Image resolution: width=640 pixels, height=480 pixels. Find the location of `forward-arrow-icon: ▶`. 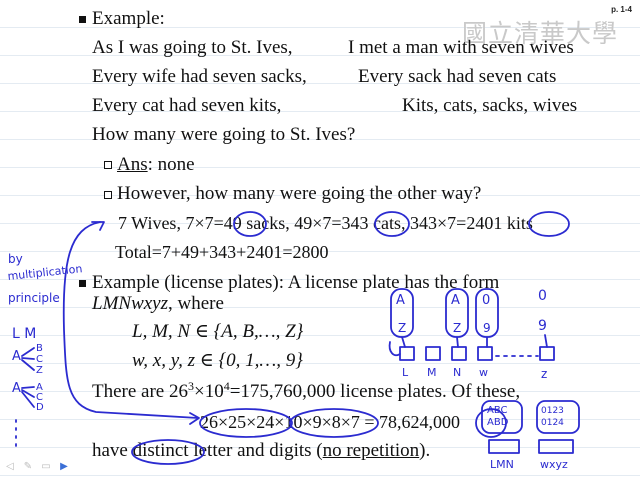

forward-arrow-icon: ▶ is located at coordinates (64, 467).